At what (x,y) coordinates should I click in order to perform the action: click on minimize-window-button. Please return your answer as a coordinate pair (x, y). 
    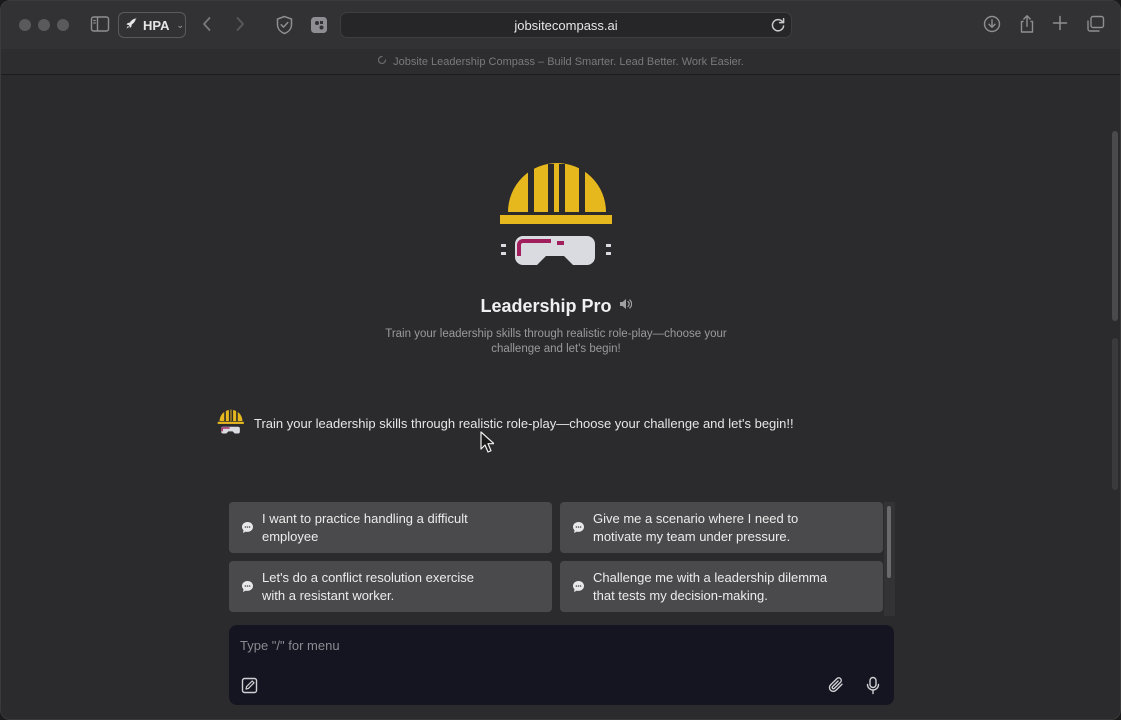
    Looking at the image, I should click on (44, 25).